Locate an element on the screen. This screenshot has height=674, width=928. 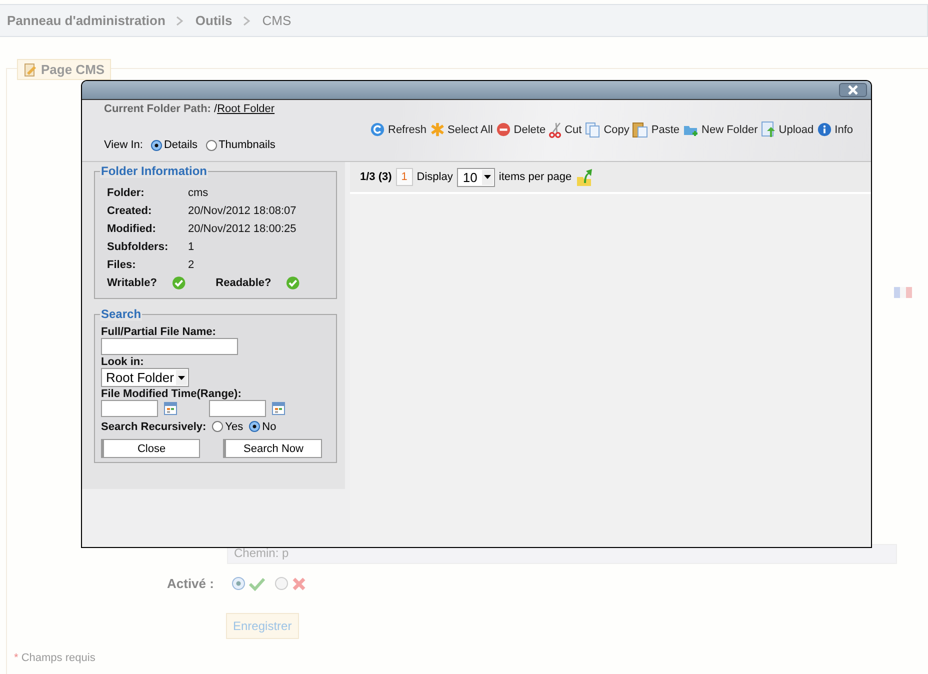
info-value: 2 is located at coordinates (191, 265).